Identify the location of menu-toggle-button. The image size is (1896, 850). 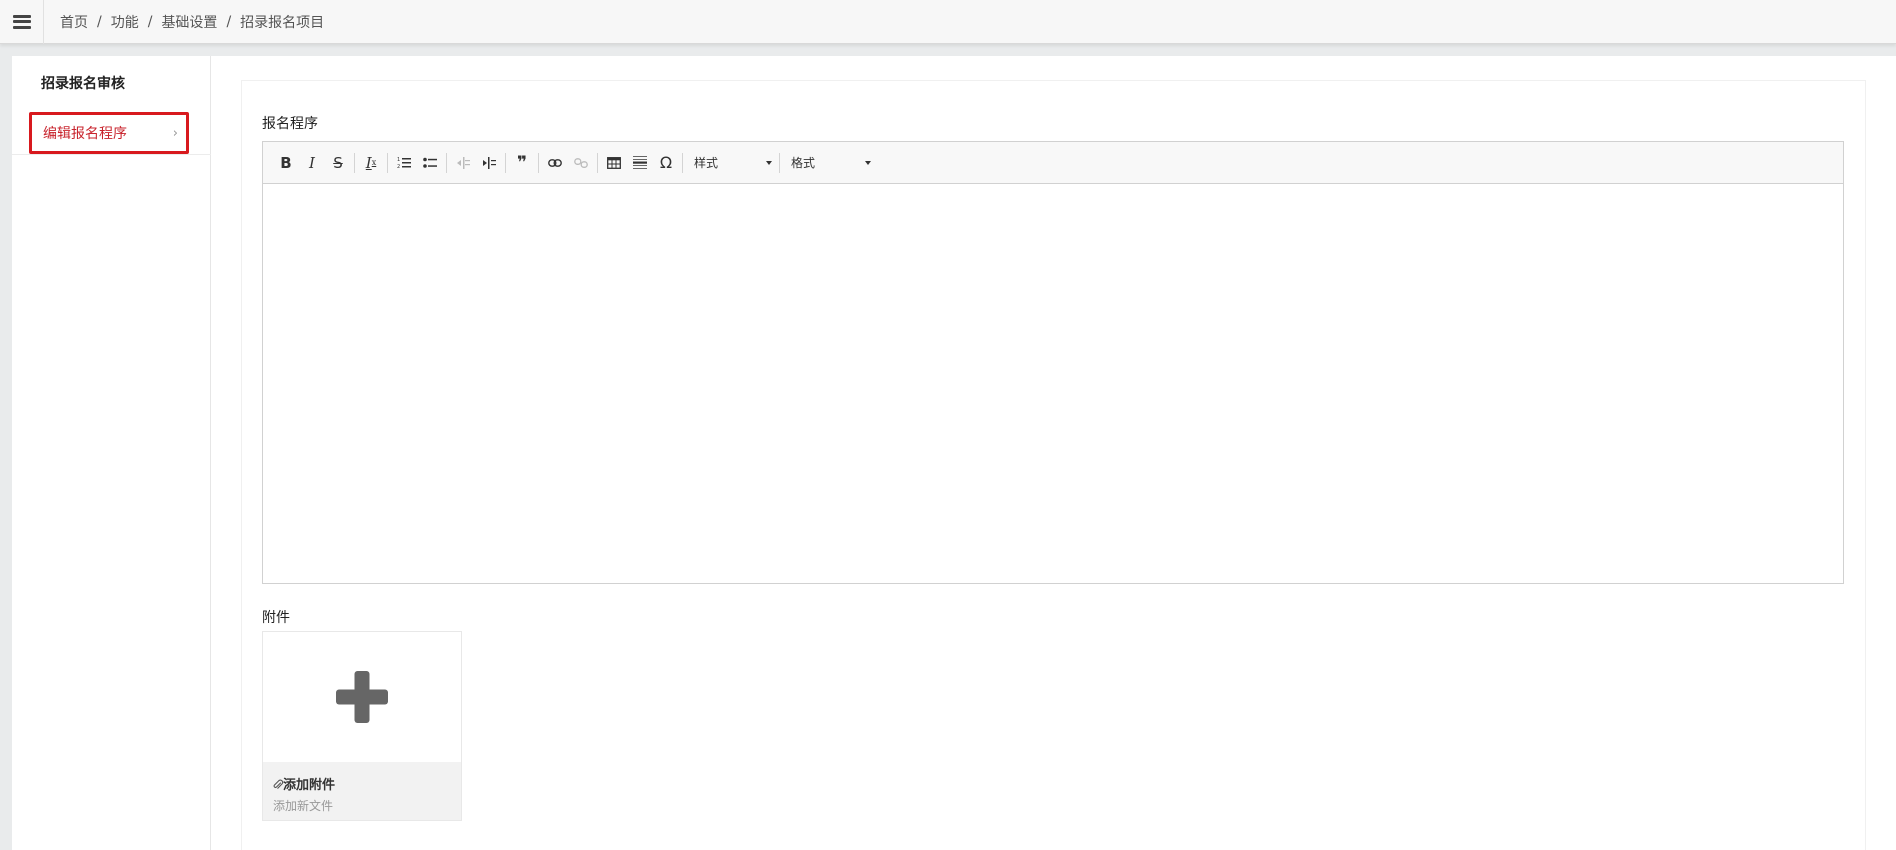
(22, 22).